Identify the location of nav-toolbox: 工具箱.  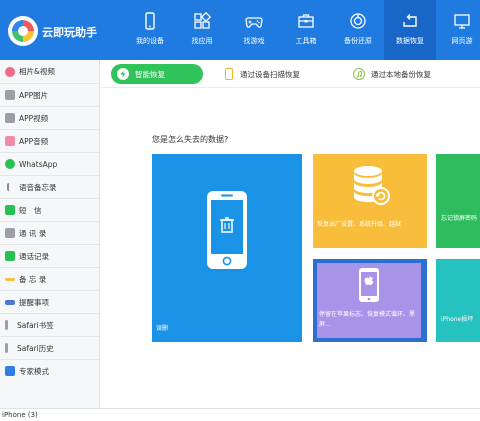
(306, 30).